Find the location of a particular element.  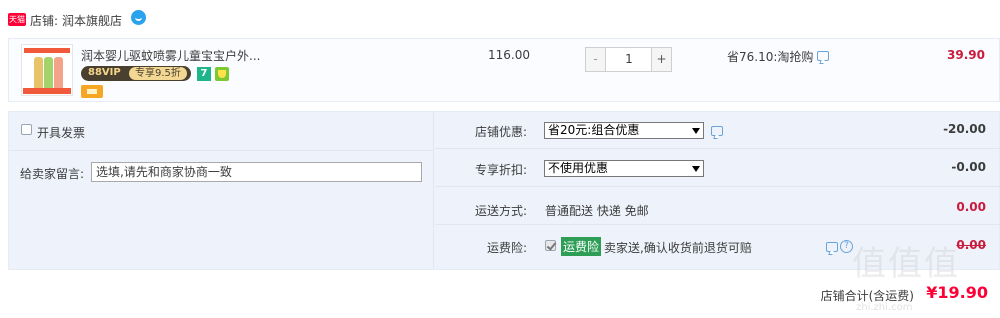

watermark-url: zhi.zhi.com is located at coordinates (884, 307).